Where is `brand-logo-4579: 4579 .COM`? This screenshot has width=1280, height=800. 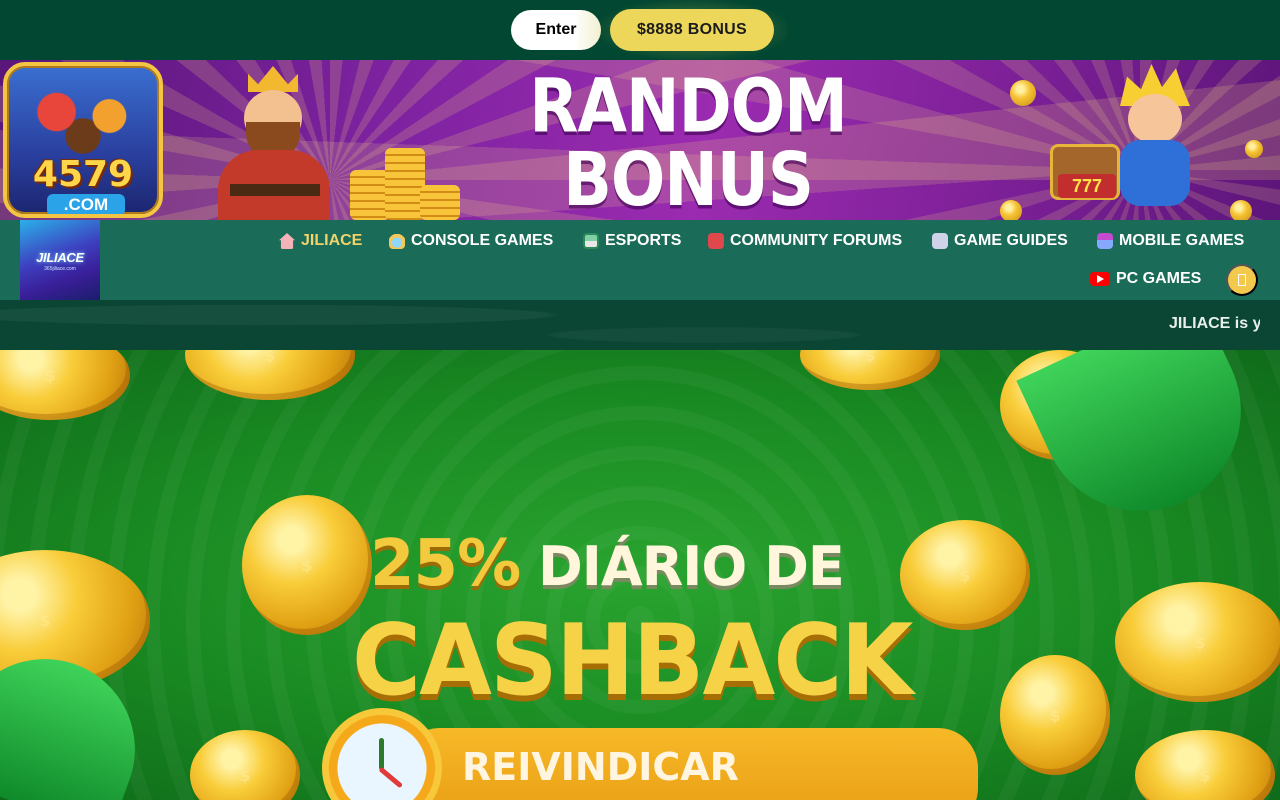
brand-logo-4579: 4579 .COM is located at coordinates (83, 140).